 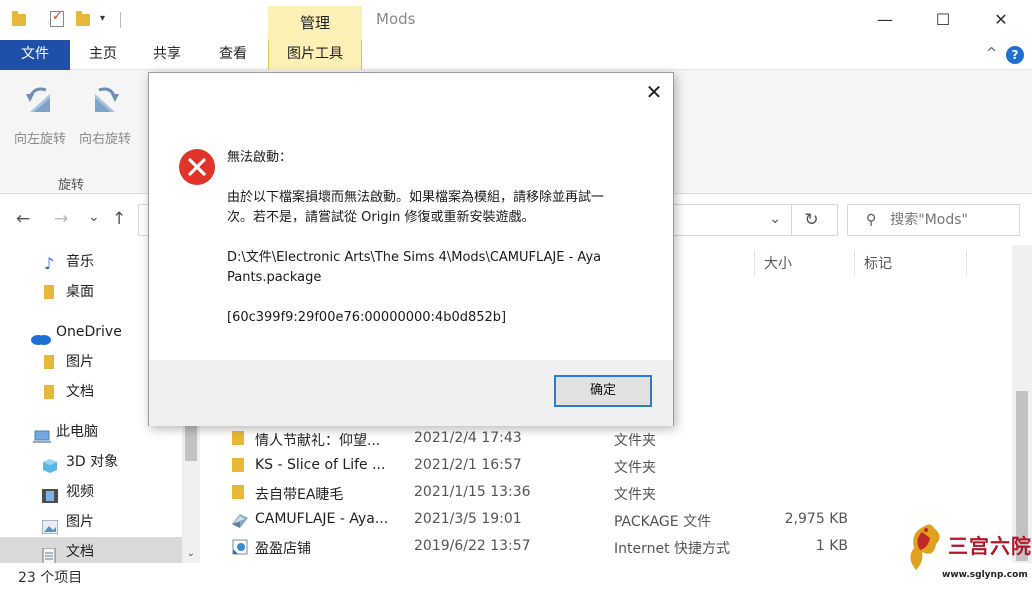 What do you see at coordinates (103, 55) in the screenshot?
I see `tab-home: 主页` at bounding box center [103, 55].